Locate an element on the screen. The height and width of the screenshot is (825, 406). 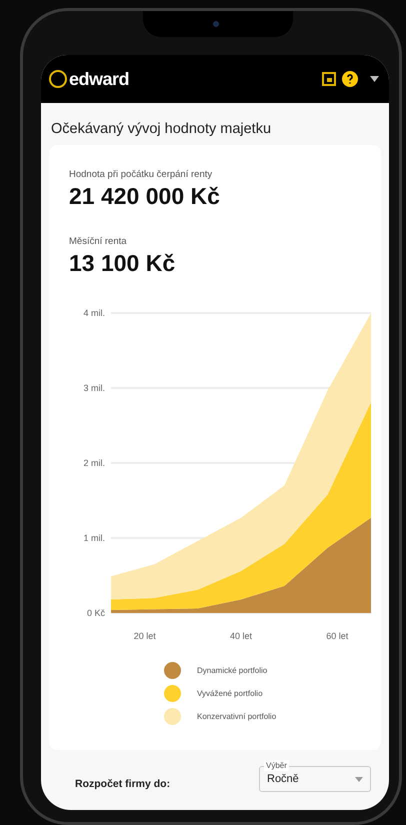
legend-label: Vyvážené portfolio is located at coordinates (230, 693).